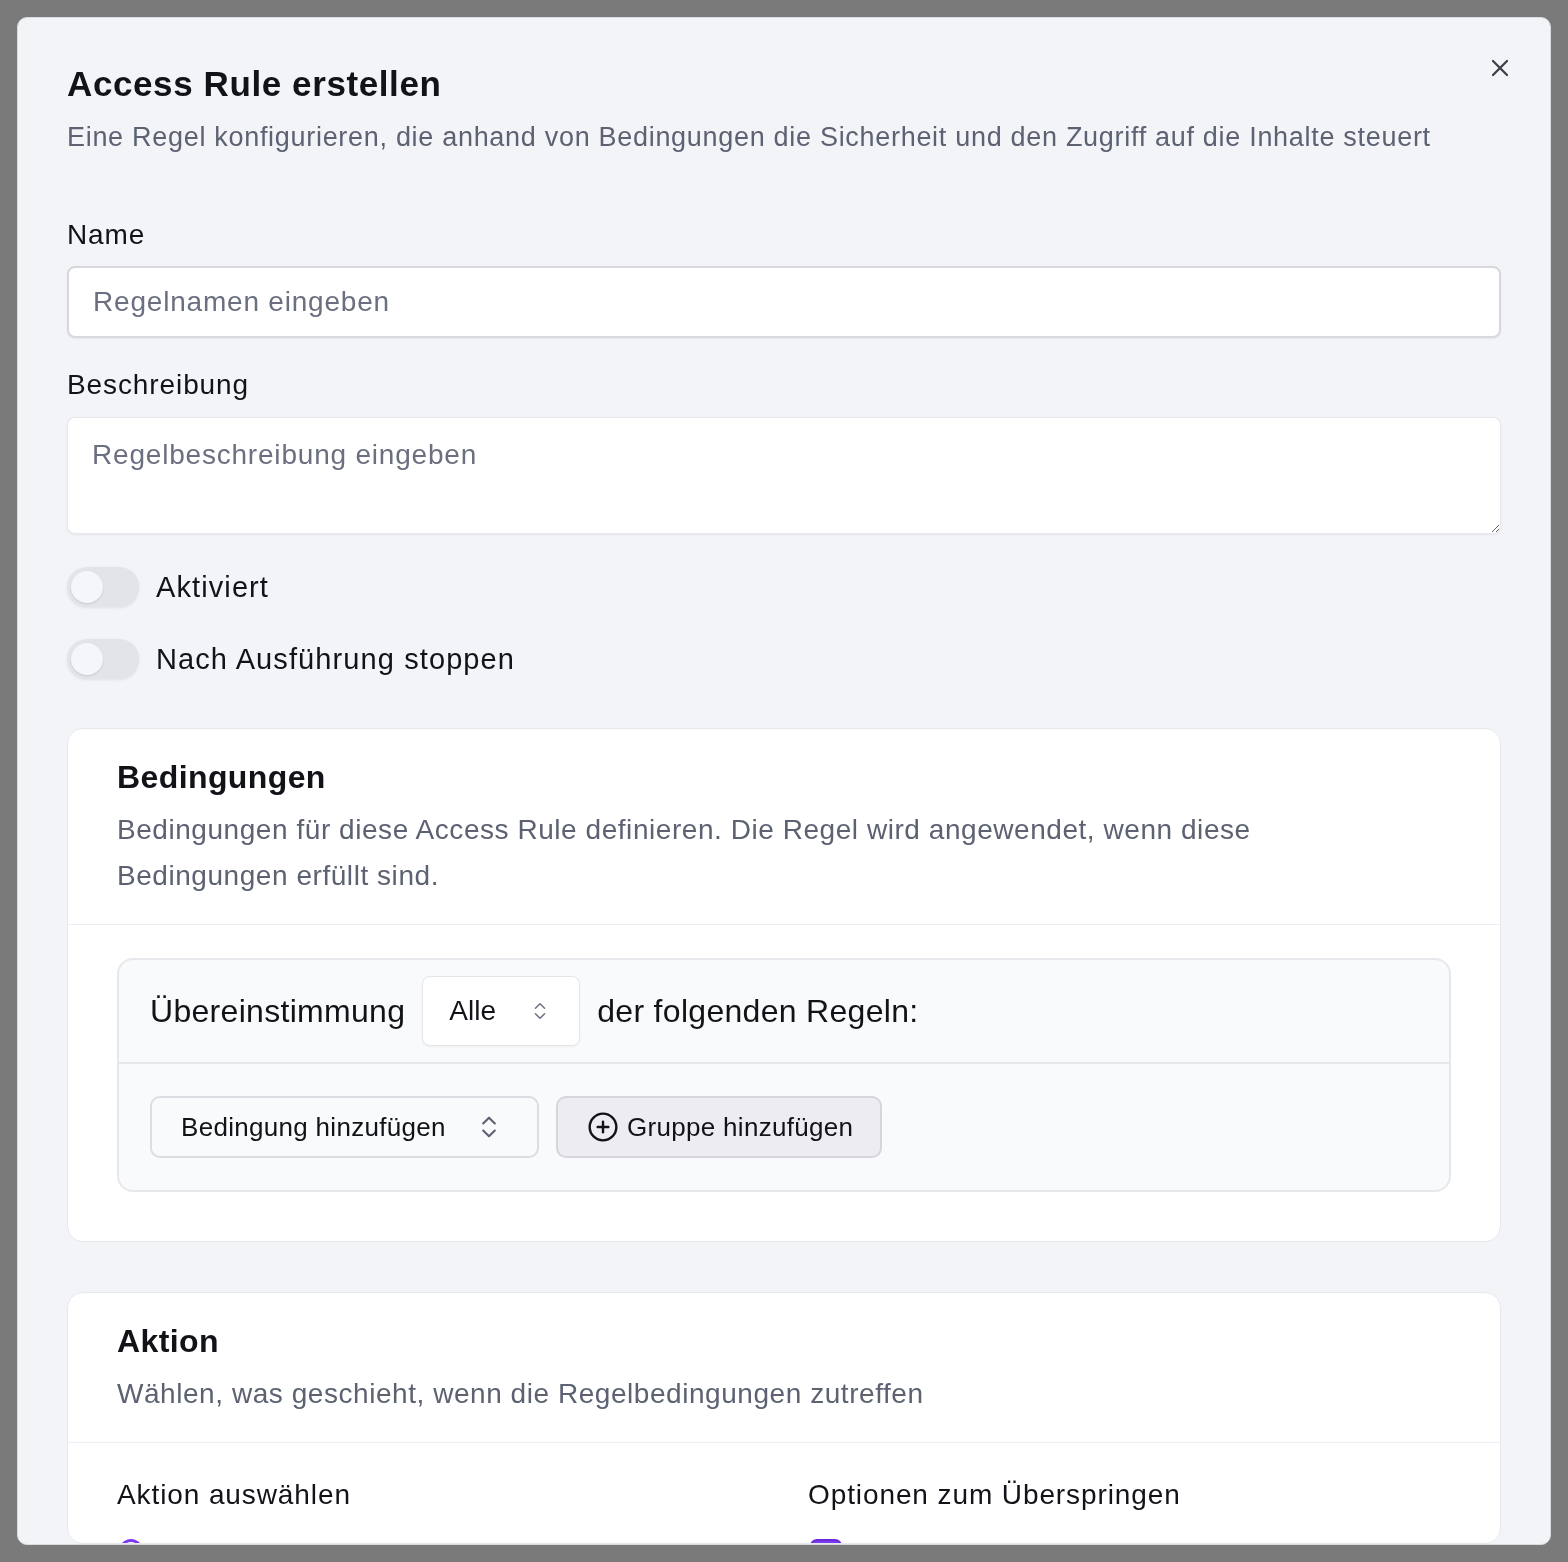 The width and height of the screenshot is (1568, 1562). I want to click on match-label: Übereinstimmung, so click(278, 1011).